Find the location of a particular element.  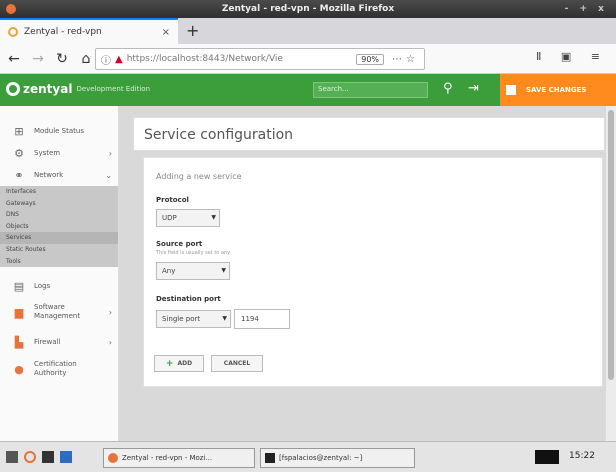

network-icon: ⚭ is located at coordinates (19, 175).